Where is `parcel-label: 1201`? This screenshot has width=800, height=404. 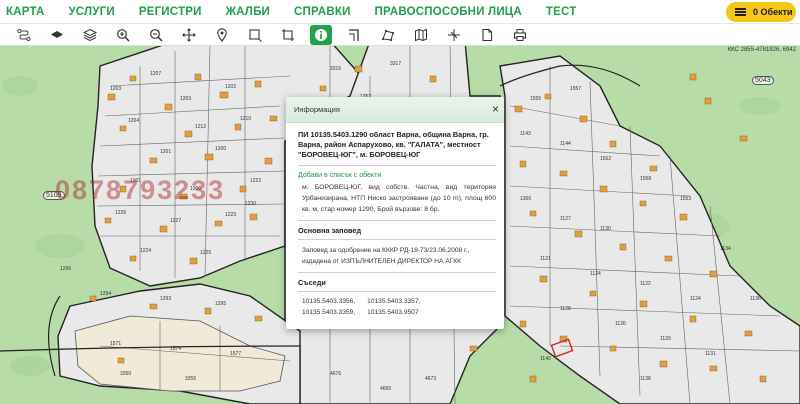
parcel-label: 1201 is located at coordinates (166, 152).